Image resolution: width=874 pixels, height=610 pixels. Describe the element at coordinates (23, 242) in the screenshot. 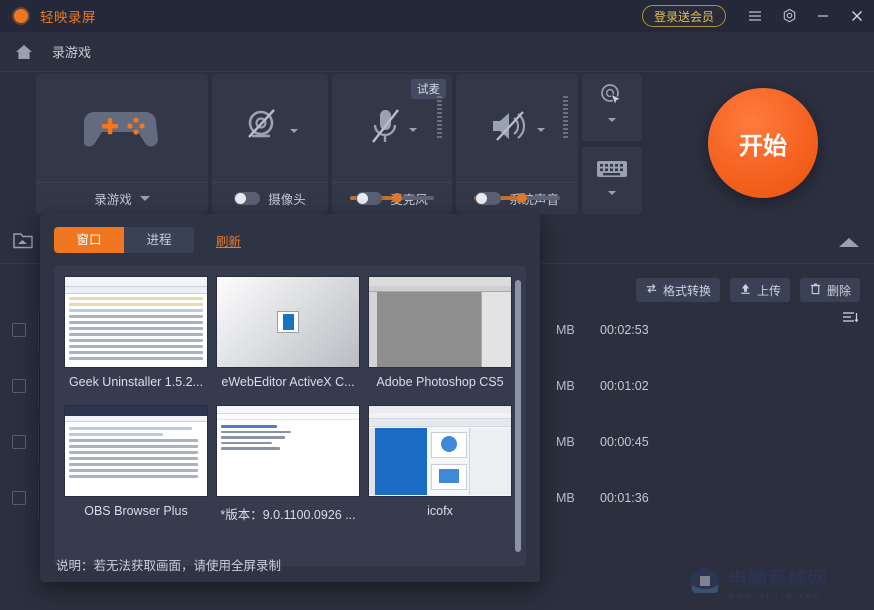

I see `open-folder-icon` at that location.